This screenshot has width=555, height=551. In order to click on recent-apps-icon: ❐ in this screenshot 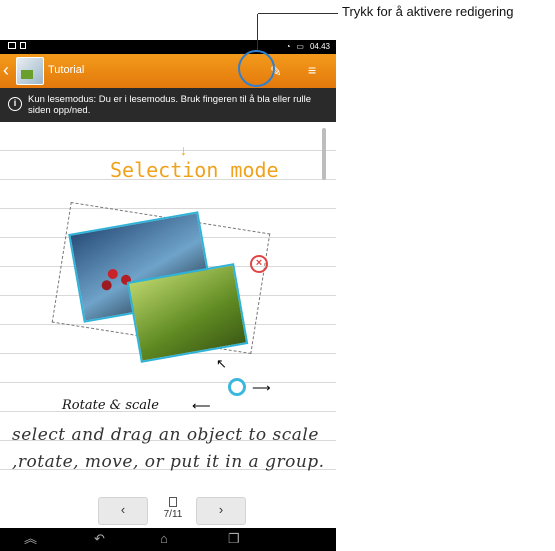, I will do `click(234, 539)`.